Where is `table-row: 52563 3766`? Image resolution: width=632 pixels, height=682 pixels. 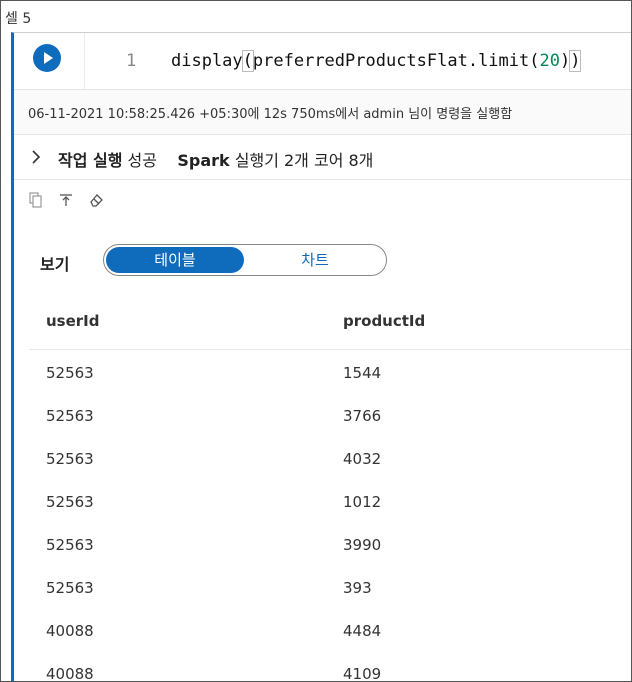 table-row: 52563 3766 is located at coordinates (330, 414).